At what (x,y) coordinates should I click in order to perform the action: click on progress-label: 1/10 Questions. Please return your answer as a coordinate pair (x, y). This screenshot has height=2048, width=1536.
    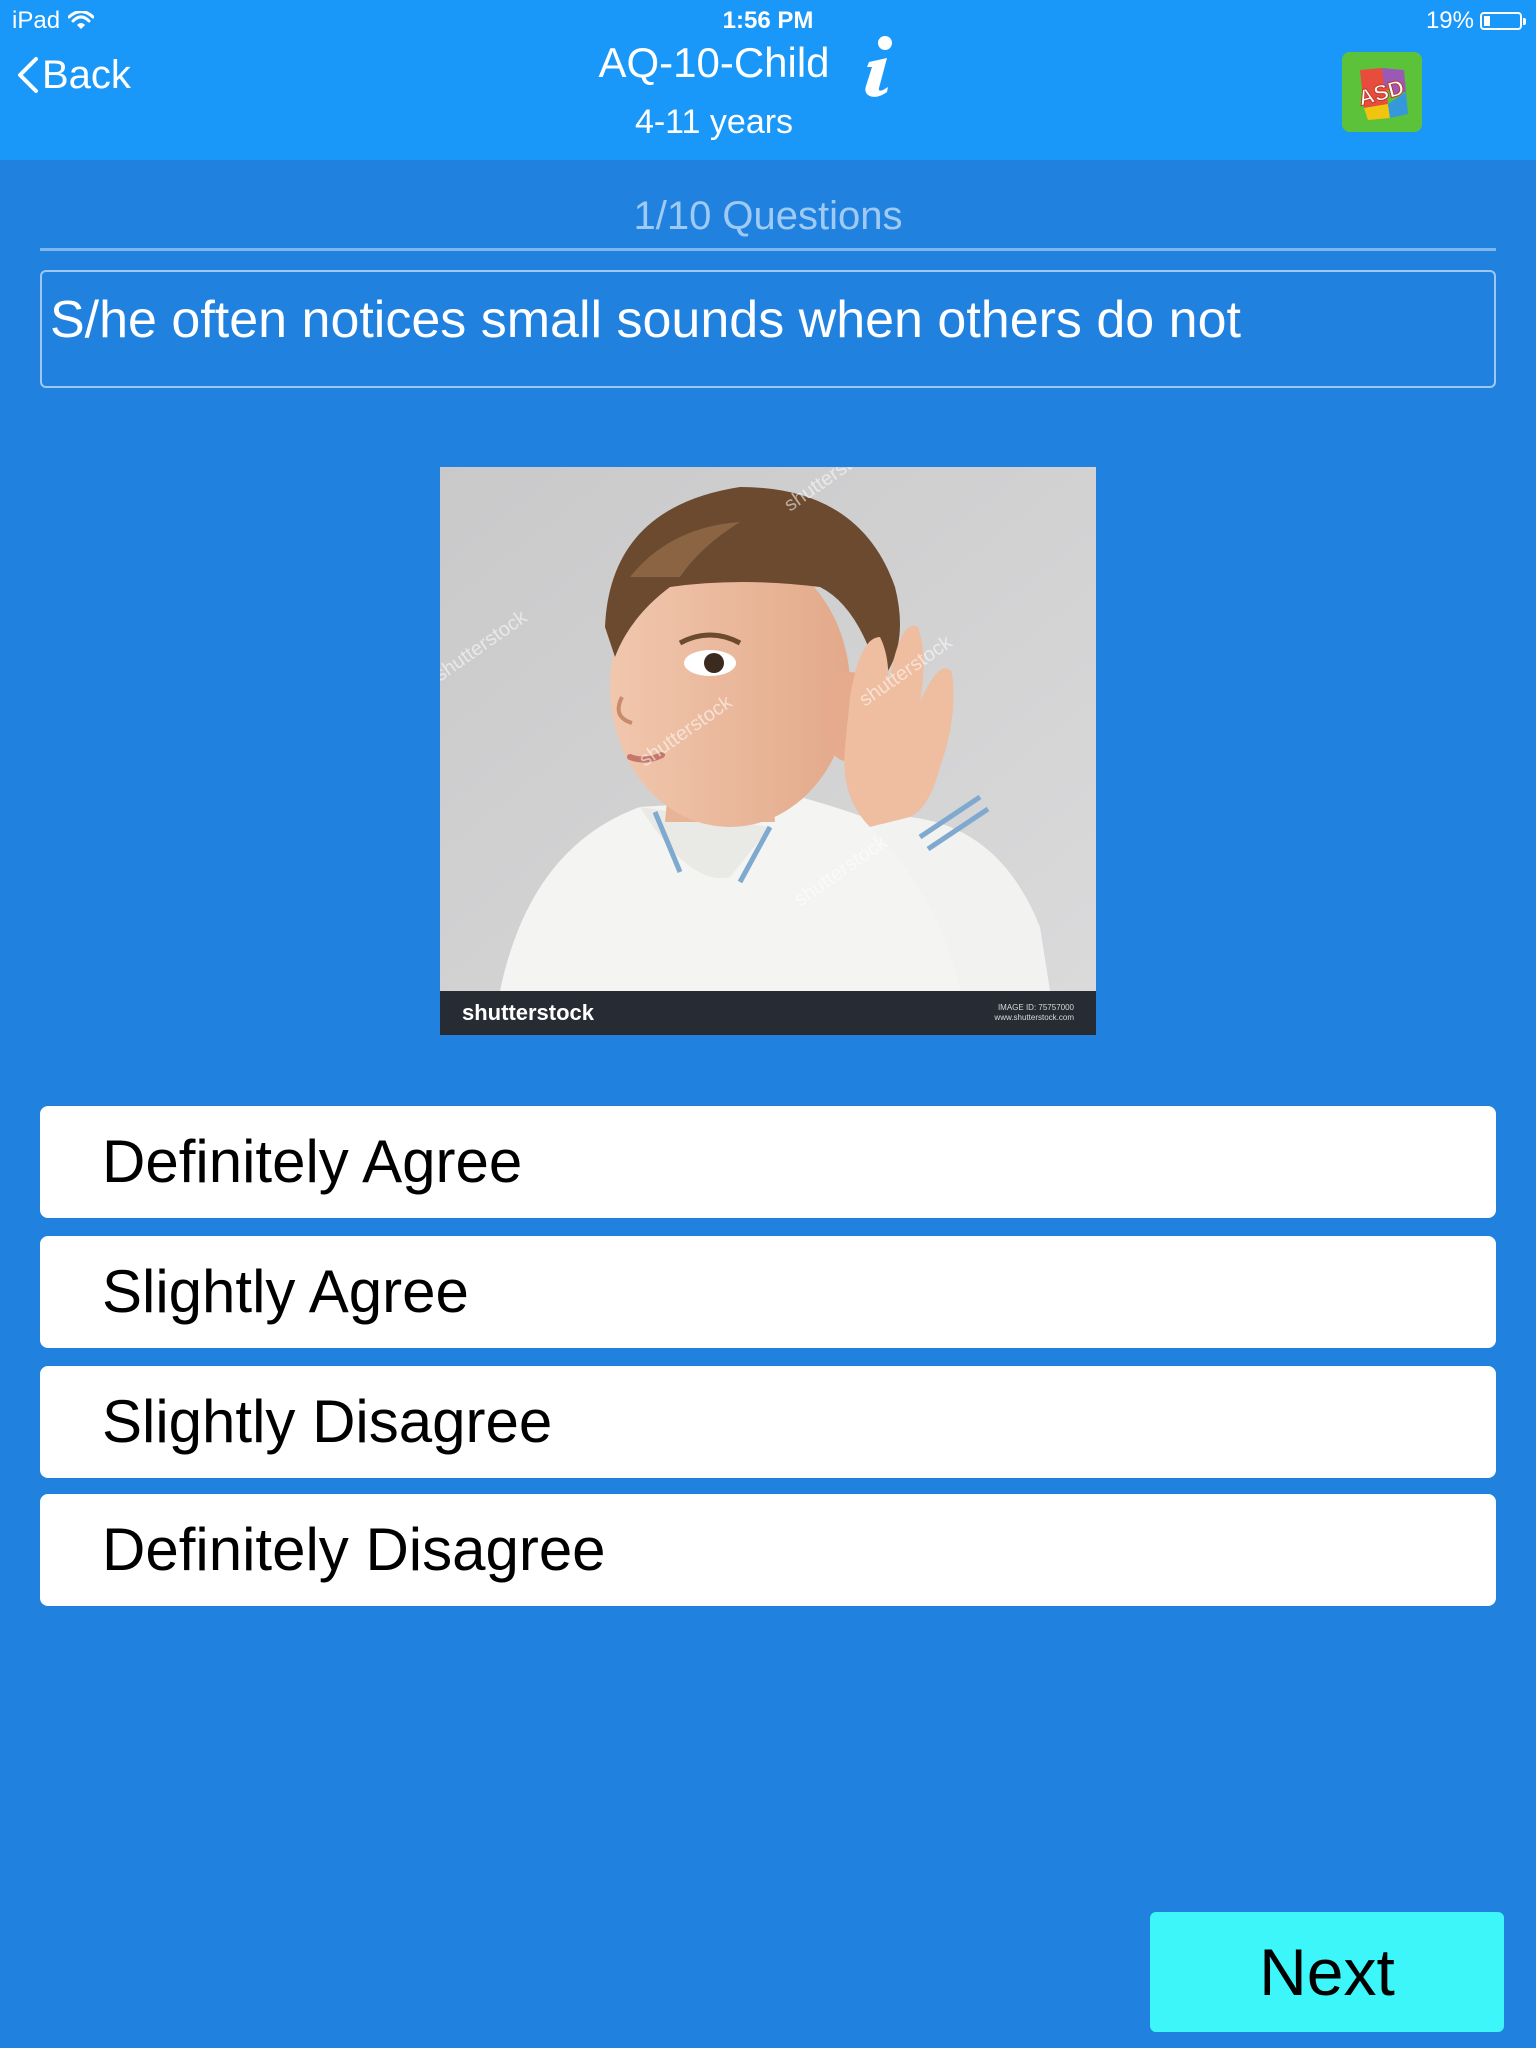
    Looking at the image, I should click on (768, 216).